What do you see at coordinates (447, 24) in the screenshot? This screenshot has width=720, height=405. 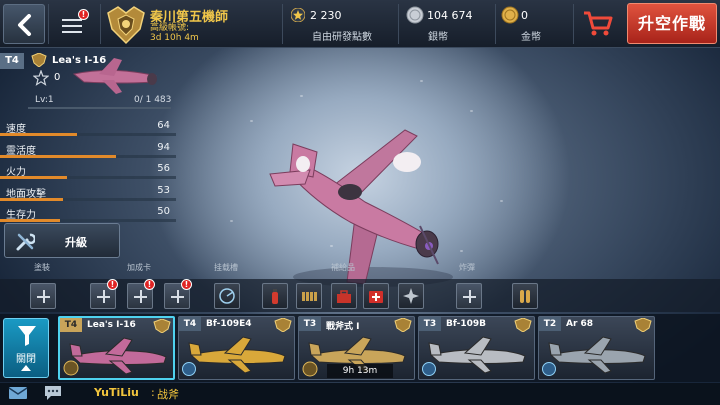 I see `silver-block: 104 674 銀幣` at bounding box center [447, 24].